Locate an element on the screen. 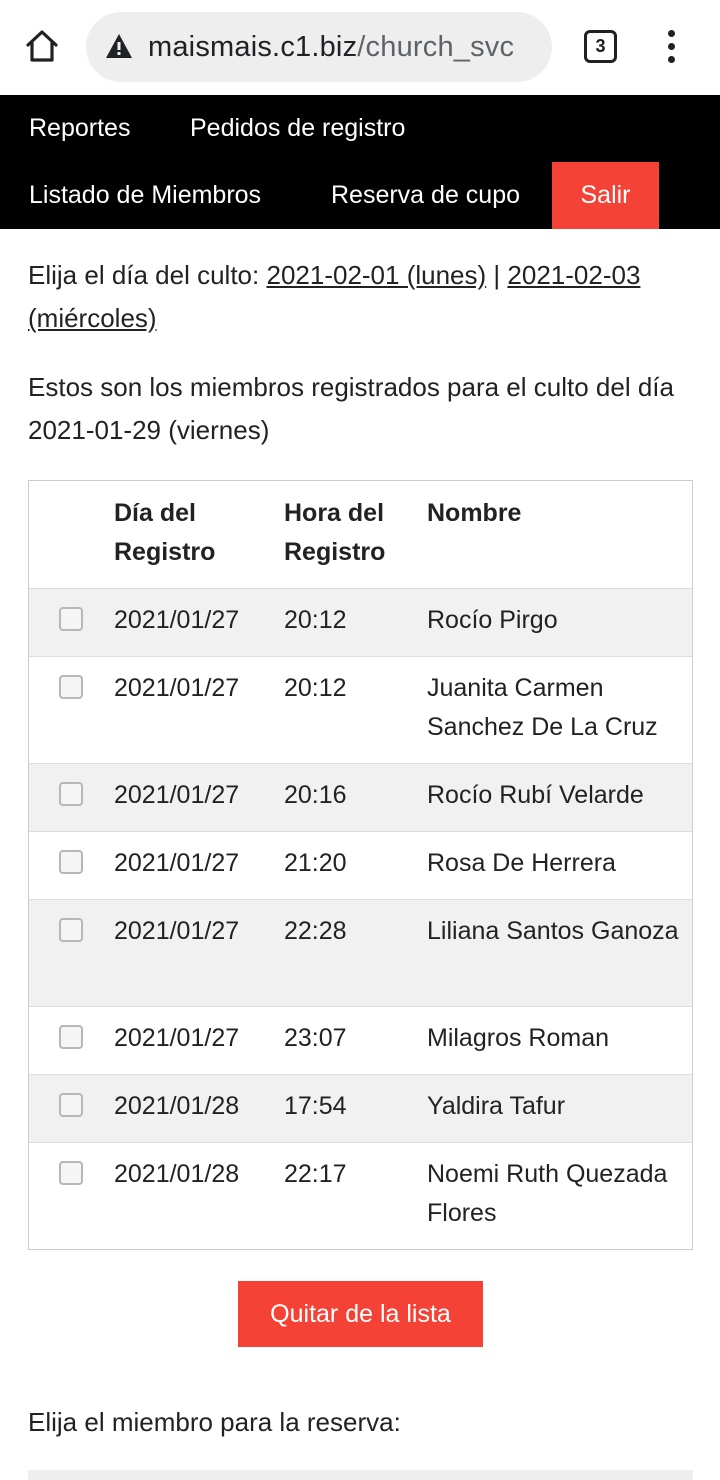 This screenshot has height=1480, width=720. logout-button: Salir is located at coordinates (605, 195).